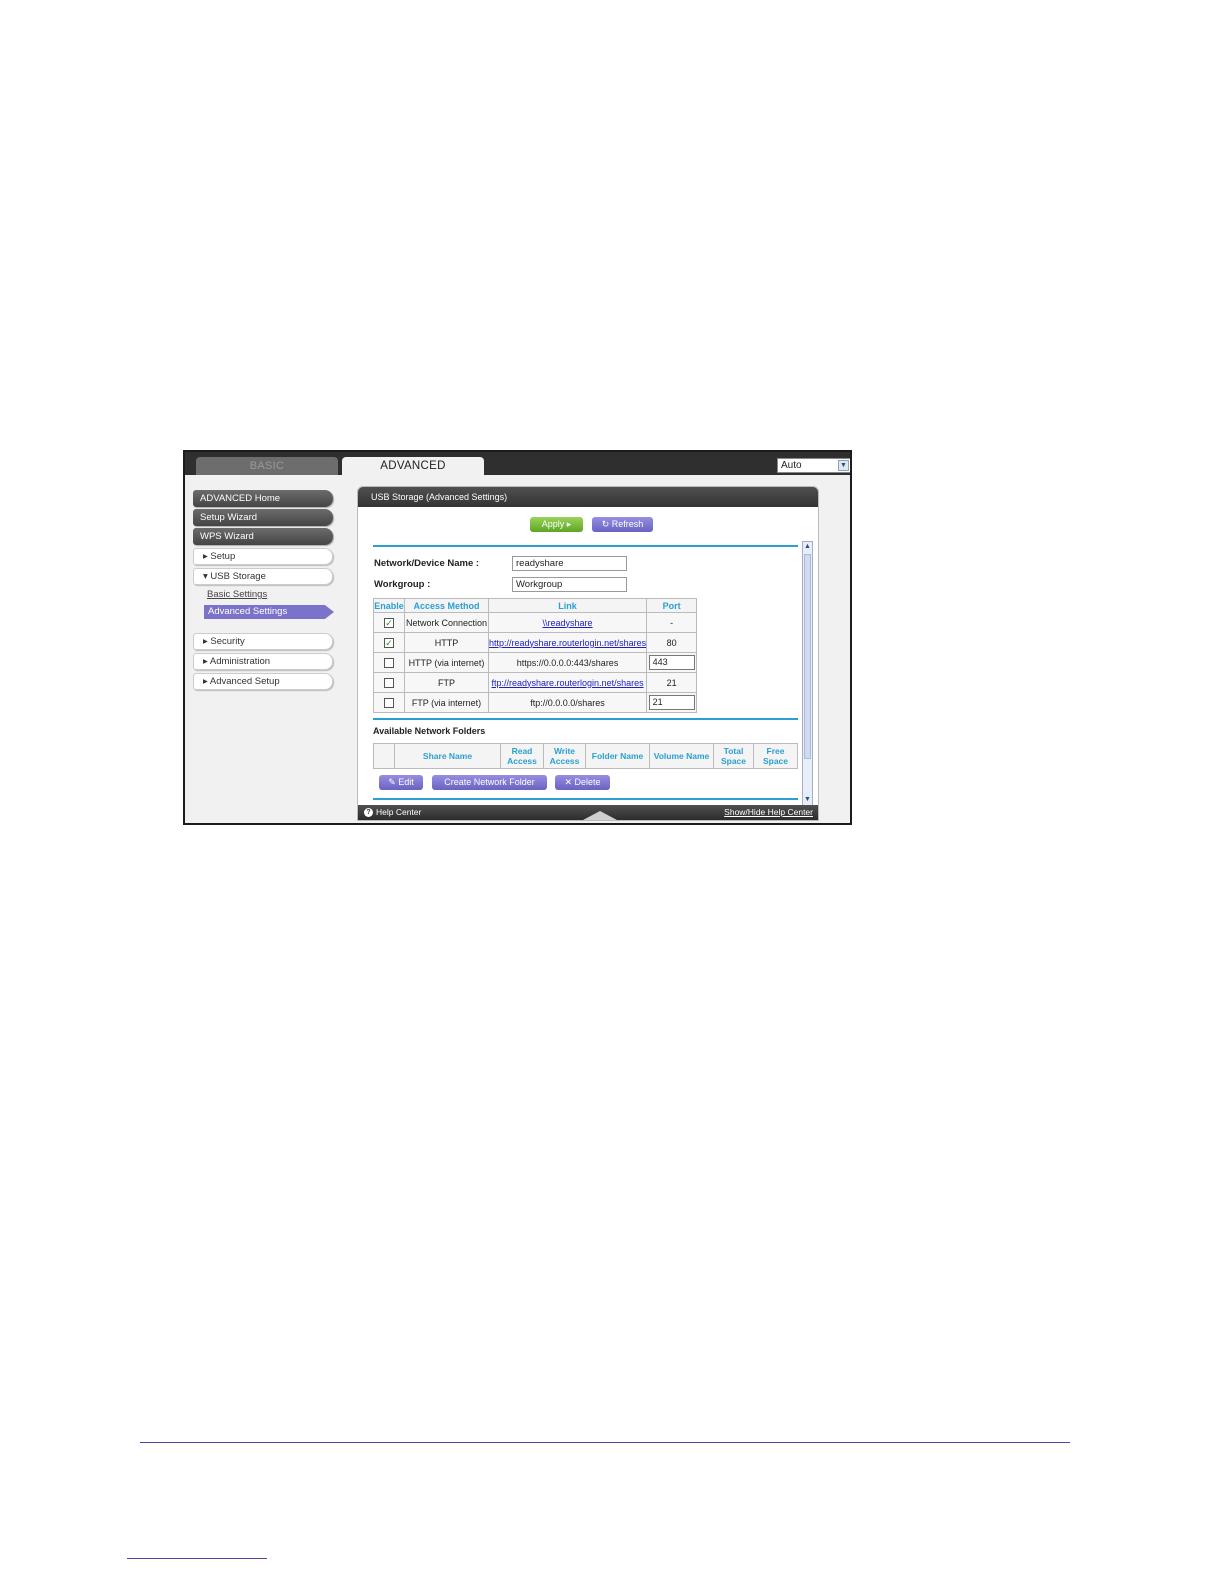  I want to click on share-link-text: ftp://0.0.0.0/shares, so click(567, 702).